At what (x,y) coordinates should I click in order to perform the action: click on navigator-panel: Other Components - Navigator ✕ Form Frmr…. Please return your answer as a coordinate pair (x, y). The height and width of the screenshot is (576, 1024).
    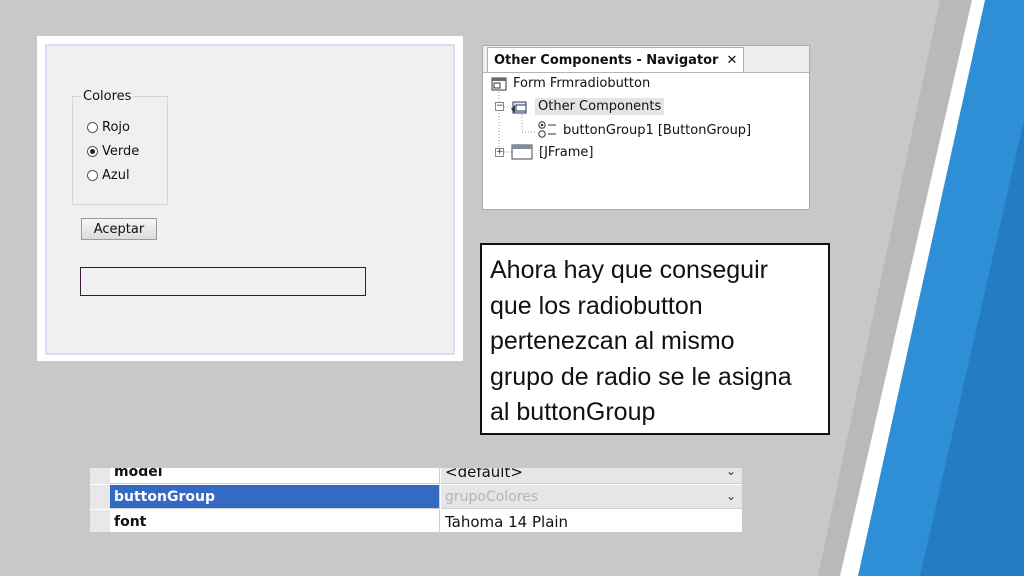
    Looking at the image, I should click on (646, 127).